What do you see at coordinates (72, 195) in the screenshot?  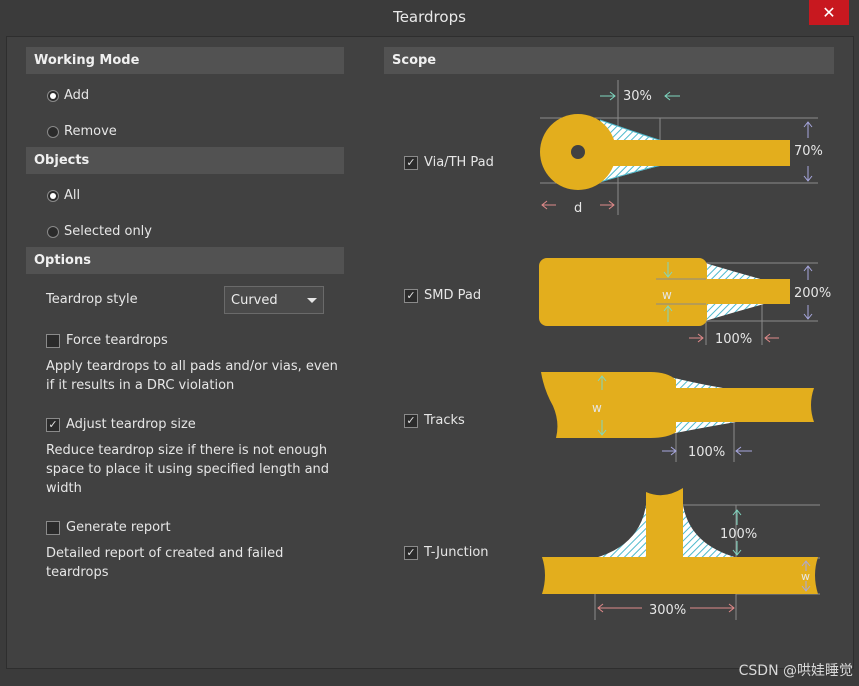 I see `radio-all-label: All` at bounding box center [72, 195].